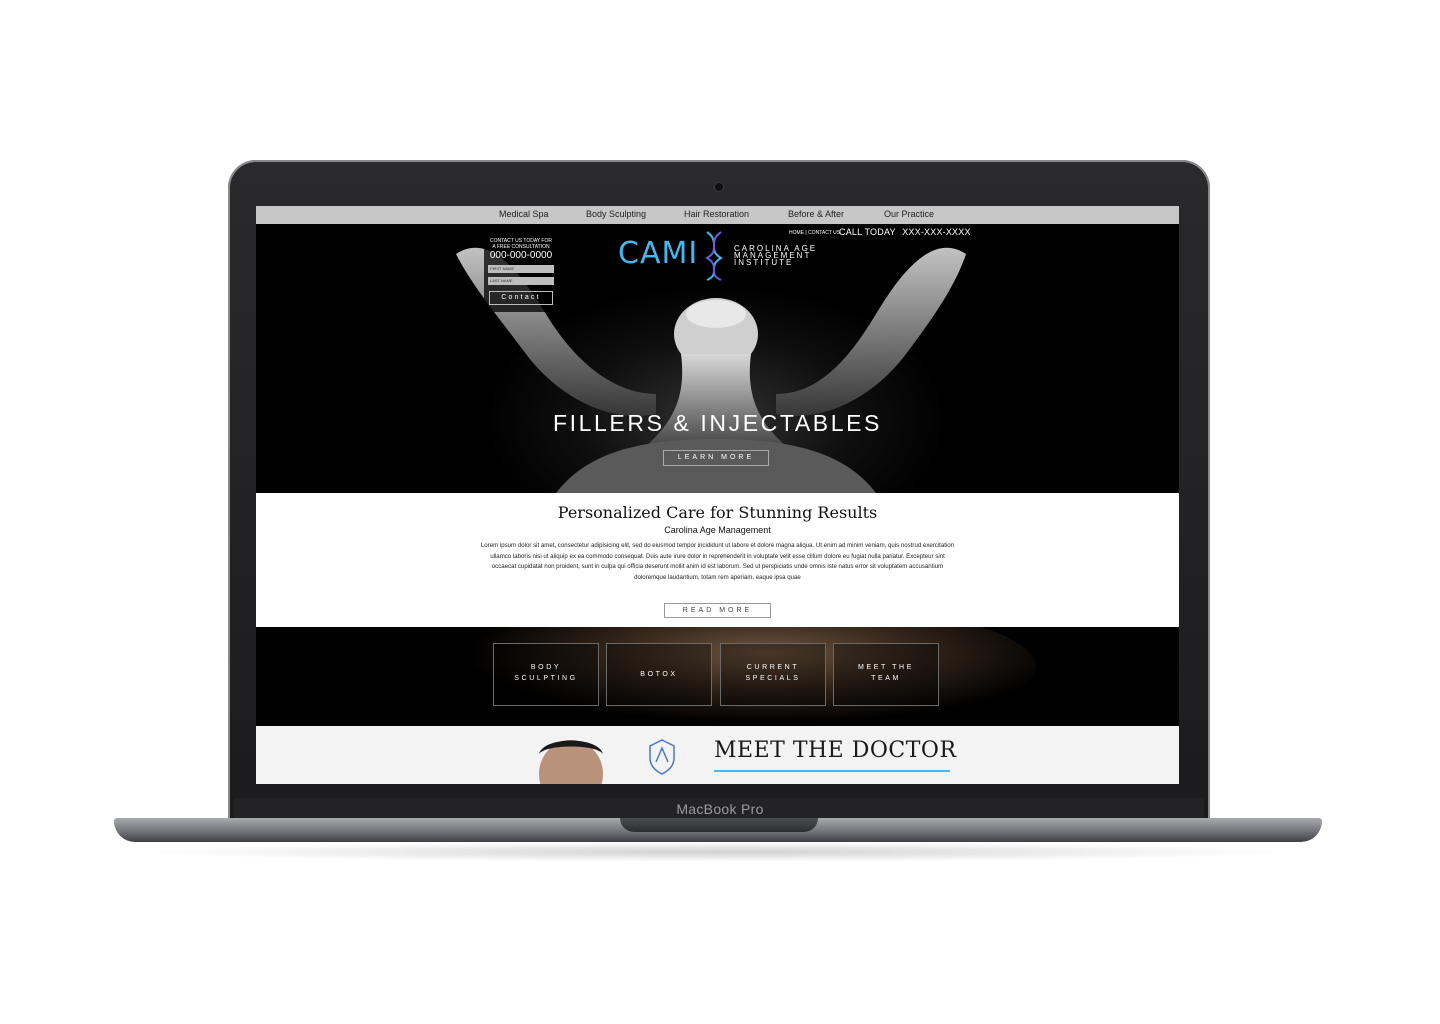  What do you see at coordinates (571, 762) in the screenshot?
I see `doctor-photo` at bounding box center [571, 762].